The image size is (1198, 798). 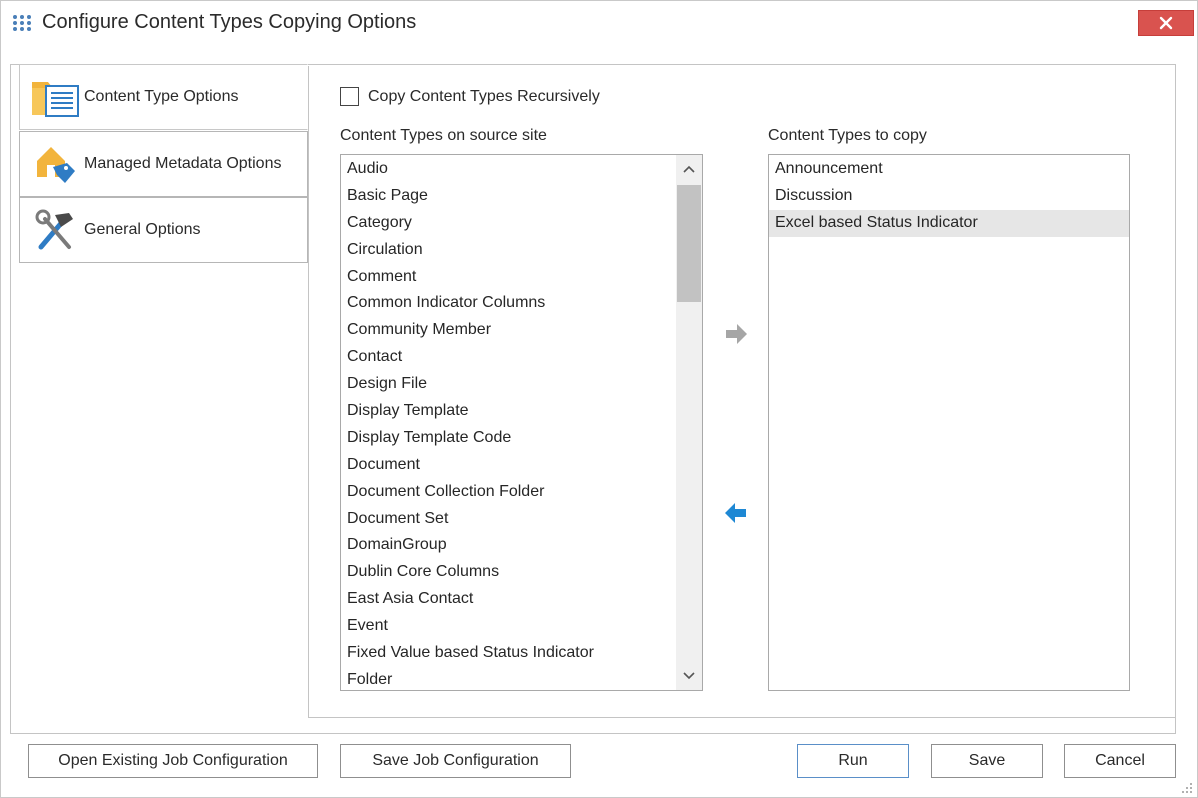 I want to click on chevron-up-icon, so click(x=689, y=169).